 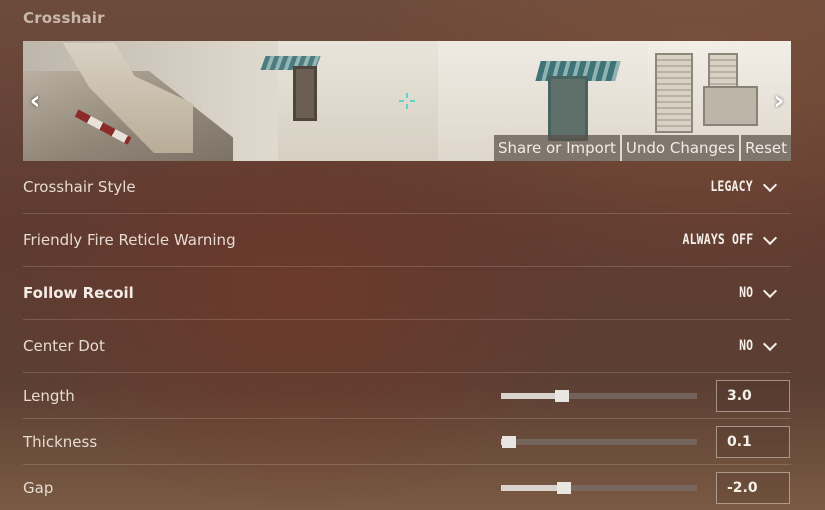 I want to click on preview-shutter, so click(x=674, y=93).